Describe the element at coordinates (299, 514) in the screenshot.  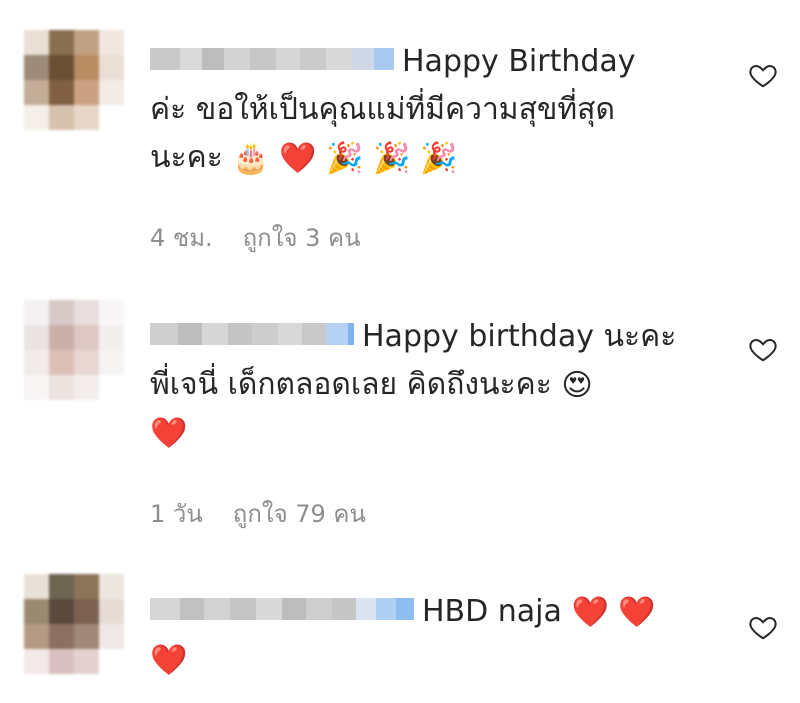
I see `comment-likes: ถูกใจ 79 คน` at that location.